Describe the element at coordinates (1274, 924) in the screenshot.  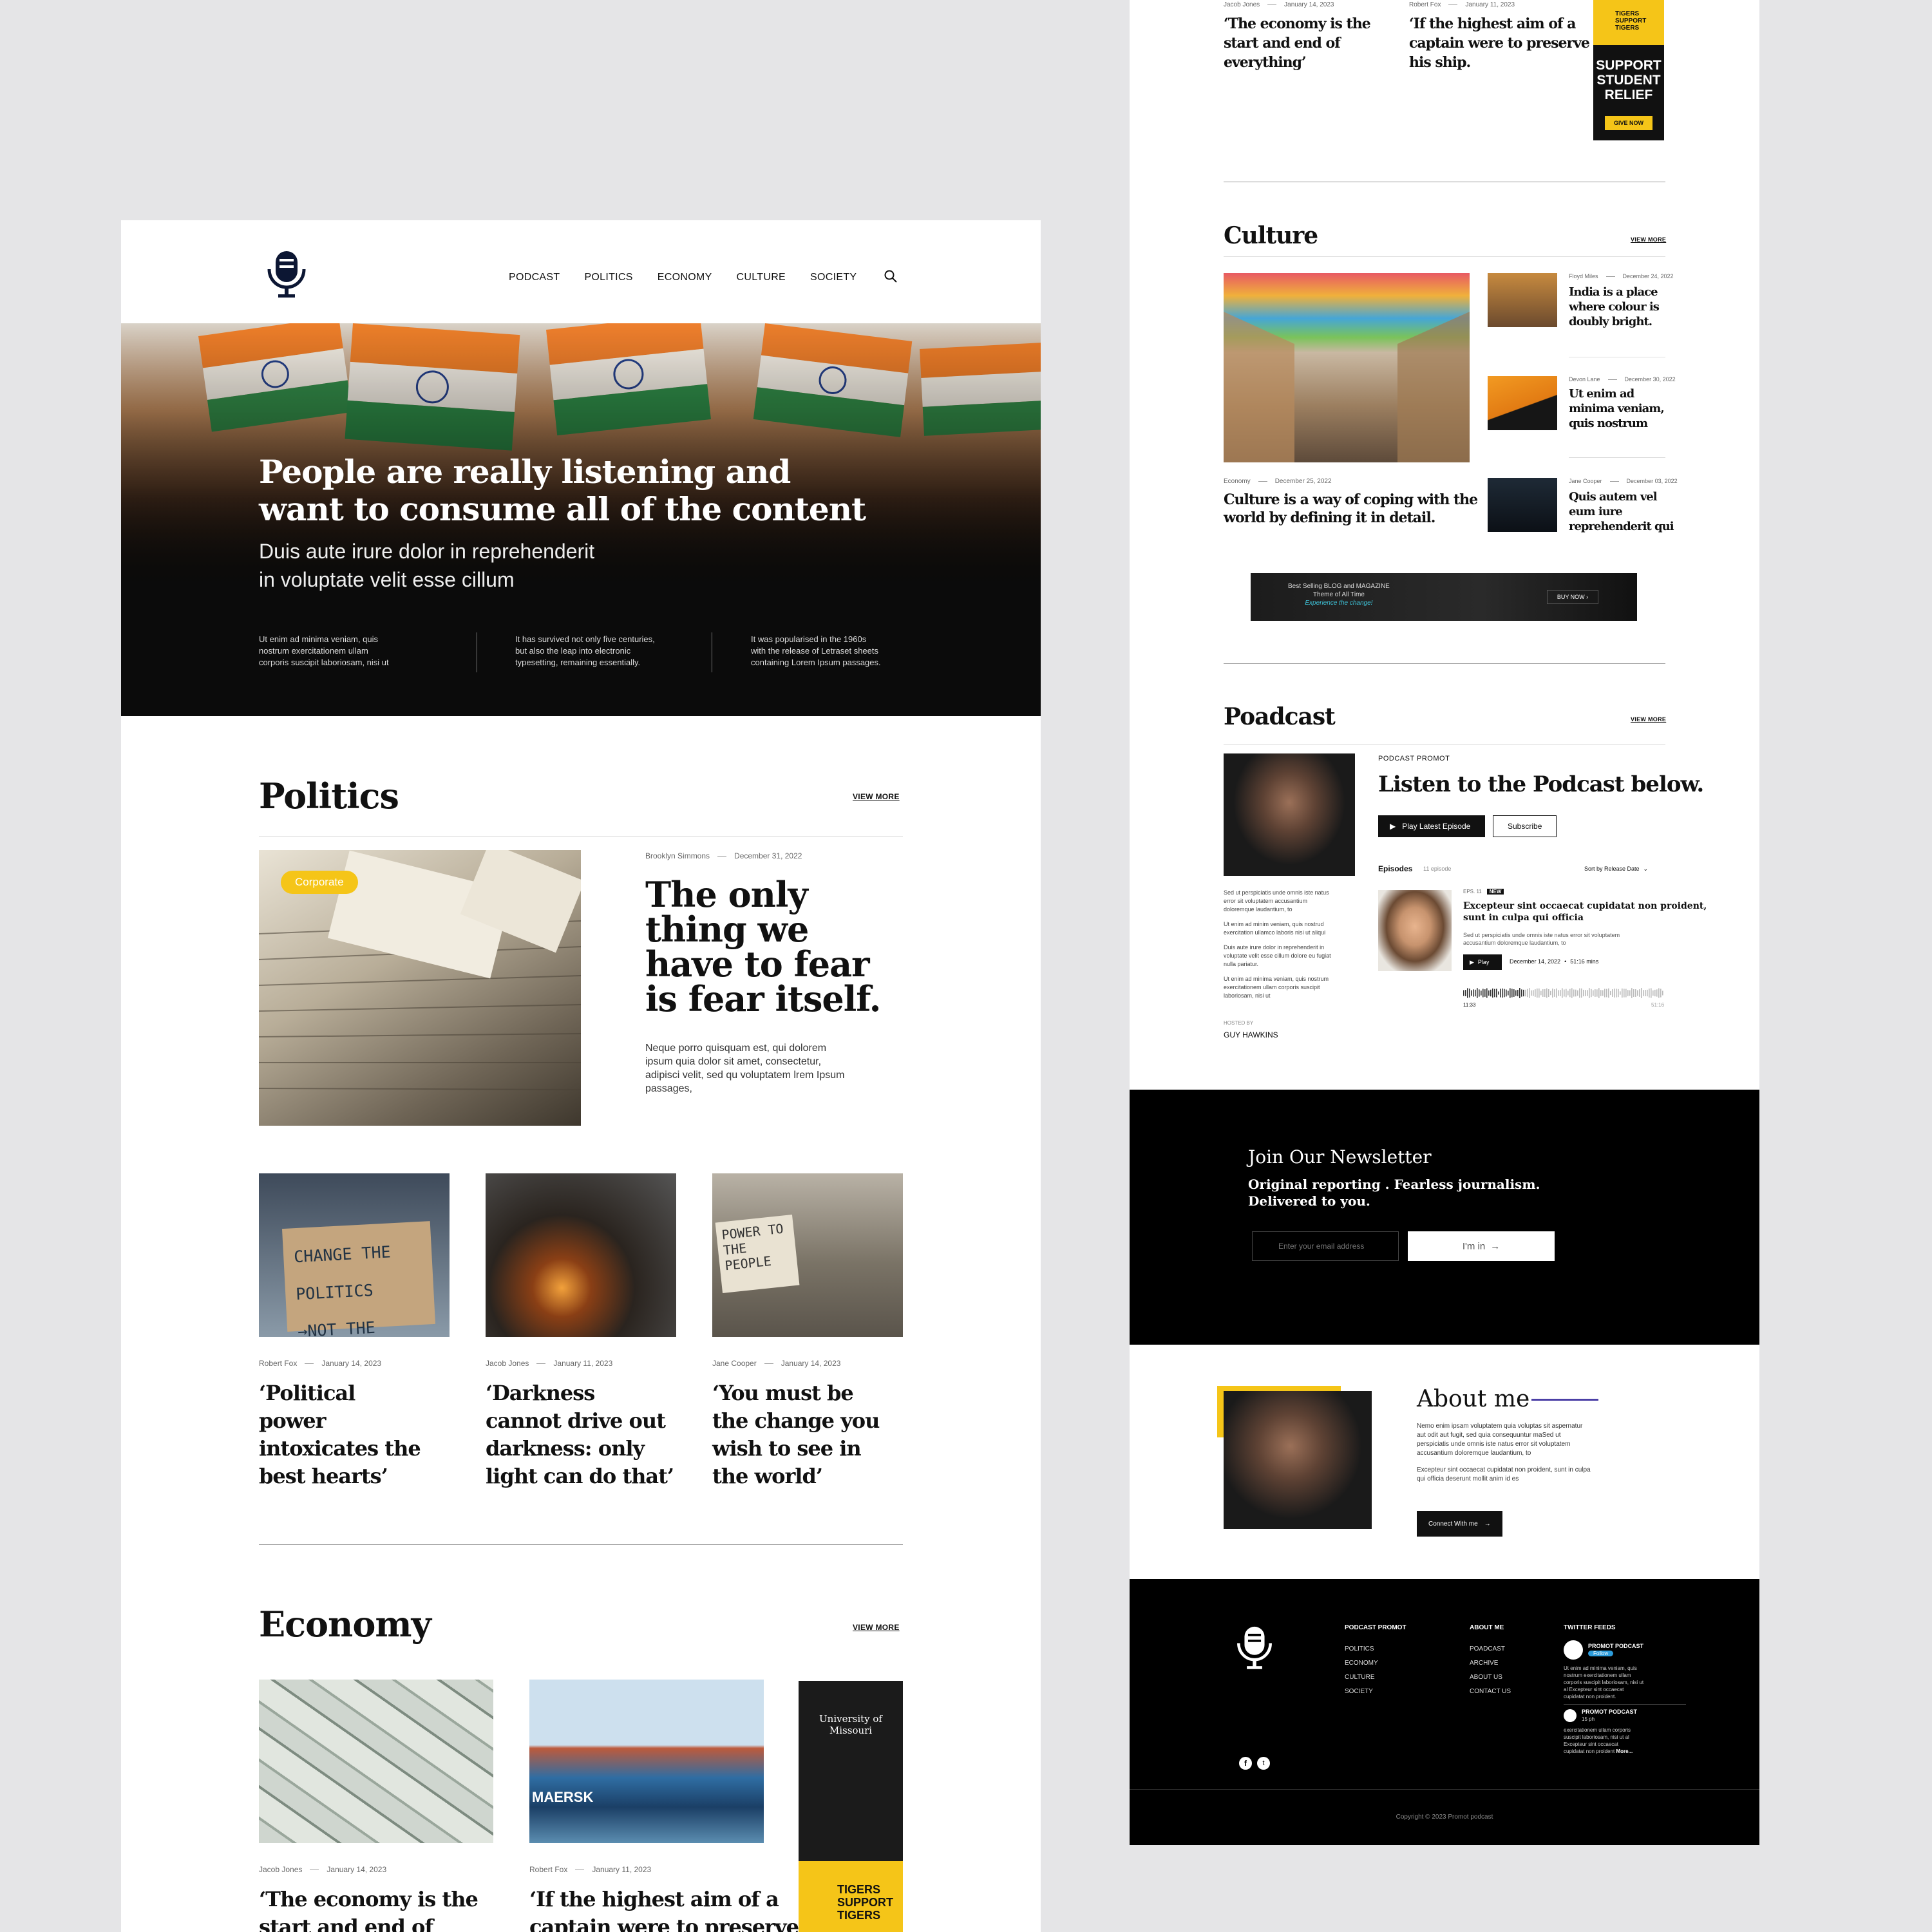
I see `text-line: Ut enim ad minim veniam, quis nostrud` at that location.